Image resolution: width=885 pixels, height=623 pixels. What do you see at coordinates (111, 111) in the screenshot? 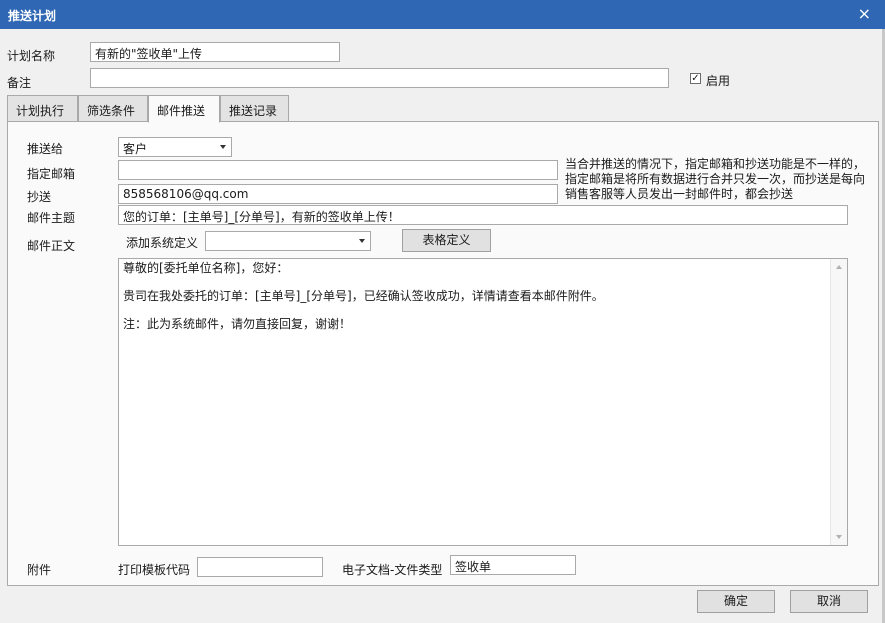
I see `tab-label: 筛选条件` at bounding box center [111, 111].